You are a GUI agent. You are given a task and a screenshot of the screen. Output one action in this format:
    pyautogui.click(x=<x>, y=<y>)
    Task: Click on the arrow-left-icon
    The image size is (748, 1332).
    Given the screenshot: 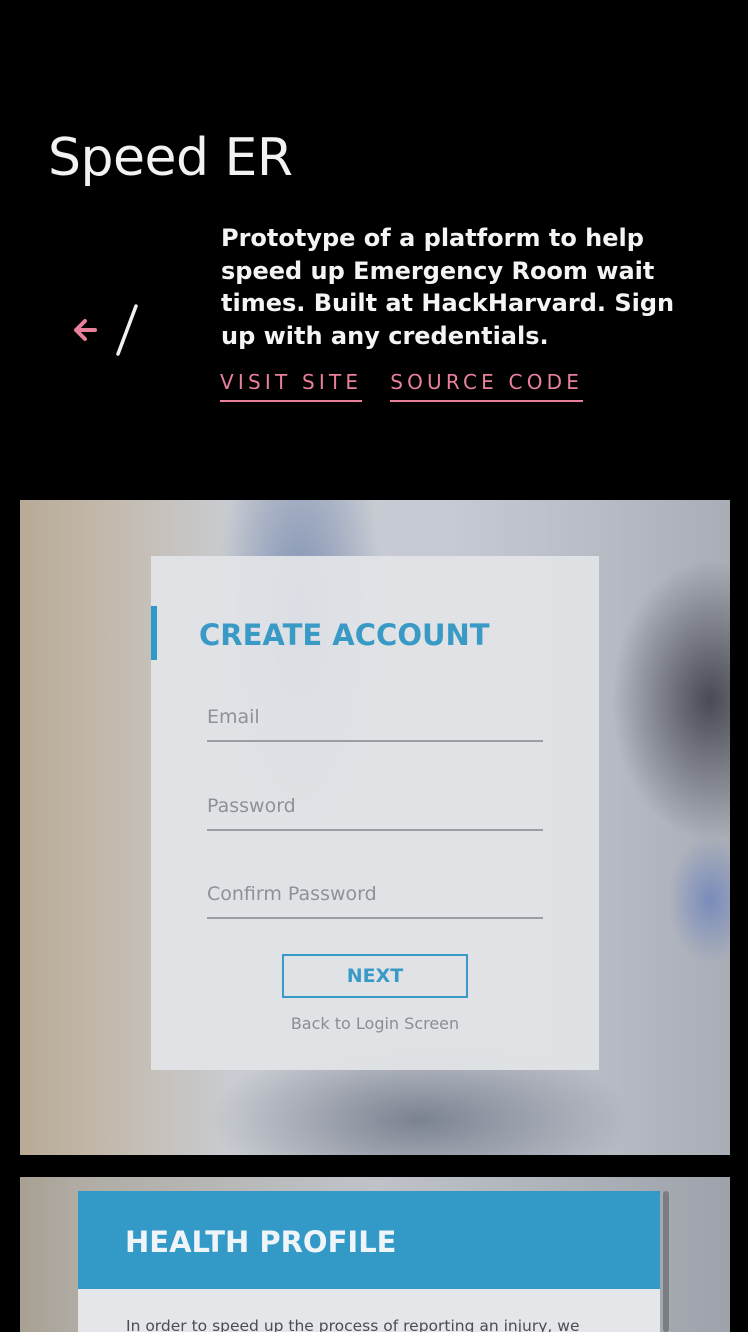 What is the action you would take?
    pyautogui.click(x=85, y=330)
    